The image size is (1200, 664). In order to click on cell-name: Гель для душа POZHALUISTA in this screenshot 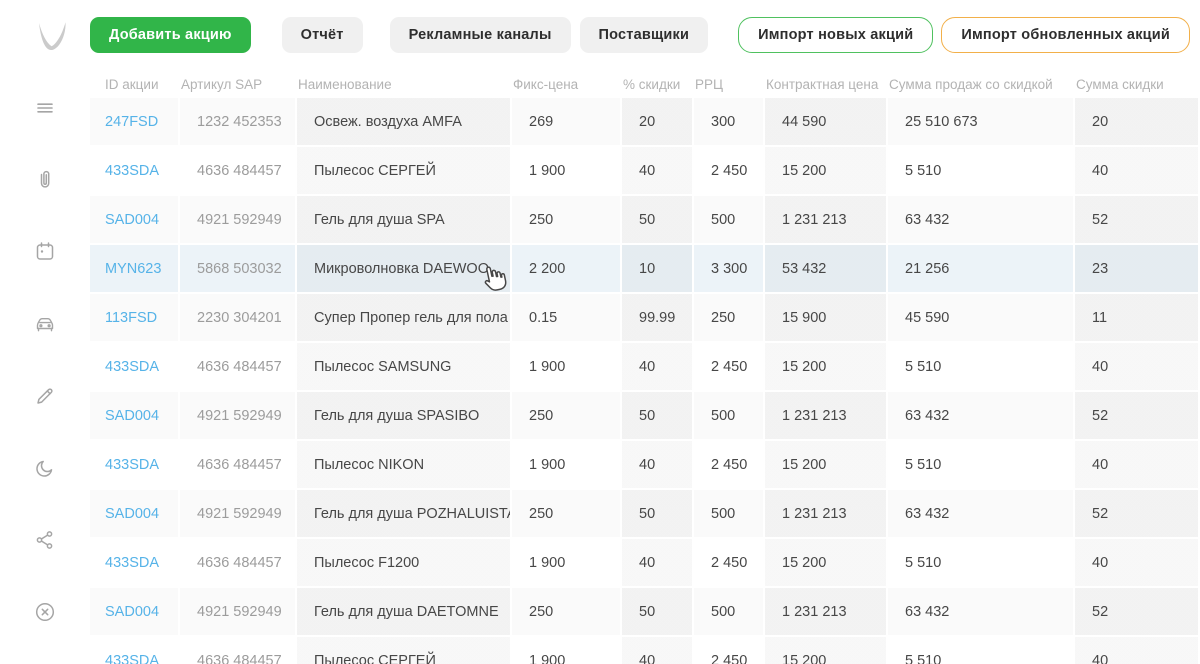, I will do `click(404, 514)`.